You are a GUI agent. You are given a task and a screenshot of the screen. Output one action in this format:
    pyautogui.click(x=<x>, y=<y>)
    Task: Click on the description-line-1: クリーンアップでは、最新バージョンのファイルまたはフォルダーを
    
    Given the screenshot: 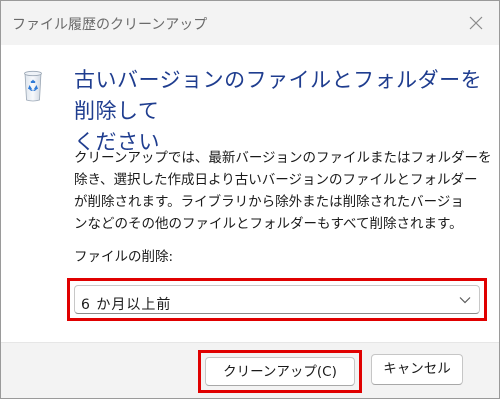 What is the action you would take?
    pyautogui.click(x=283, y=158)
    